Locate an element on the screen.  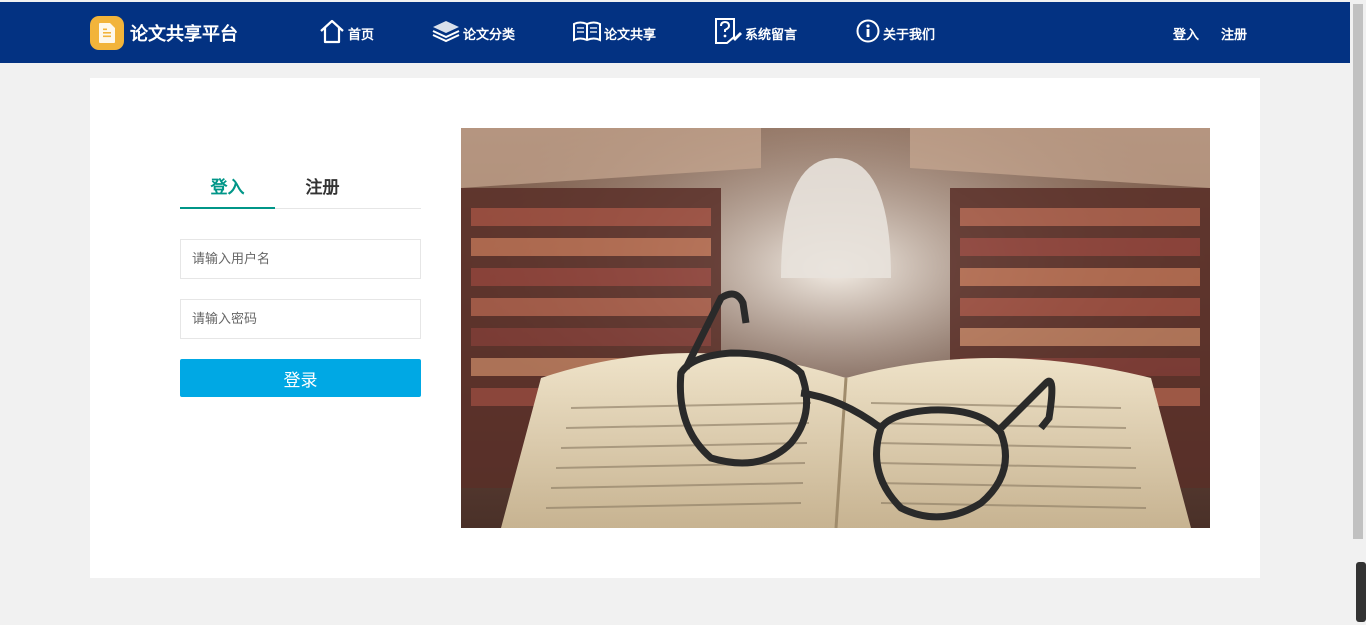
auth-tabs: 登入 注册 is located at coordinates (300, 191).